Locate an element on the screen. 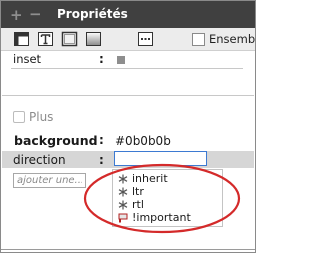 The height and width of the screenshot is (253, 320). ensemble-toggle: Ensemble is located at coordinates (224, 39).